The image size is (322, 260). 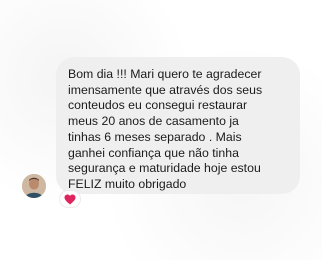 What do you see at coordinates (153, 152) in the screenshot?
I see `message-line: ganhei confiança que não tinha` at bounding box center [153, 152].